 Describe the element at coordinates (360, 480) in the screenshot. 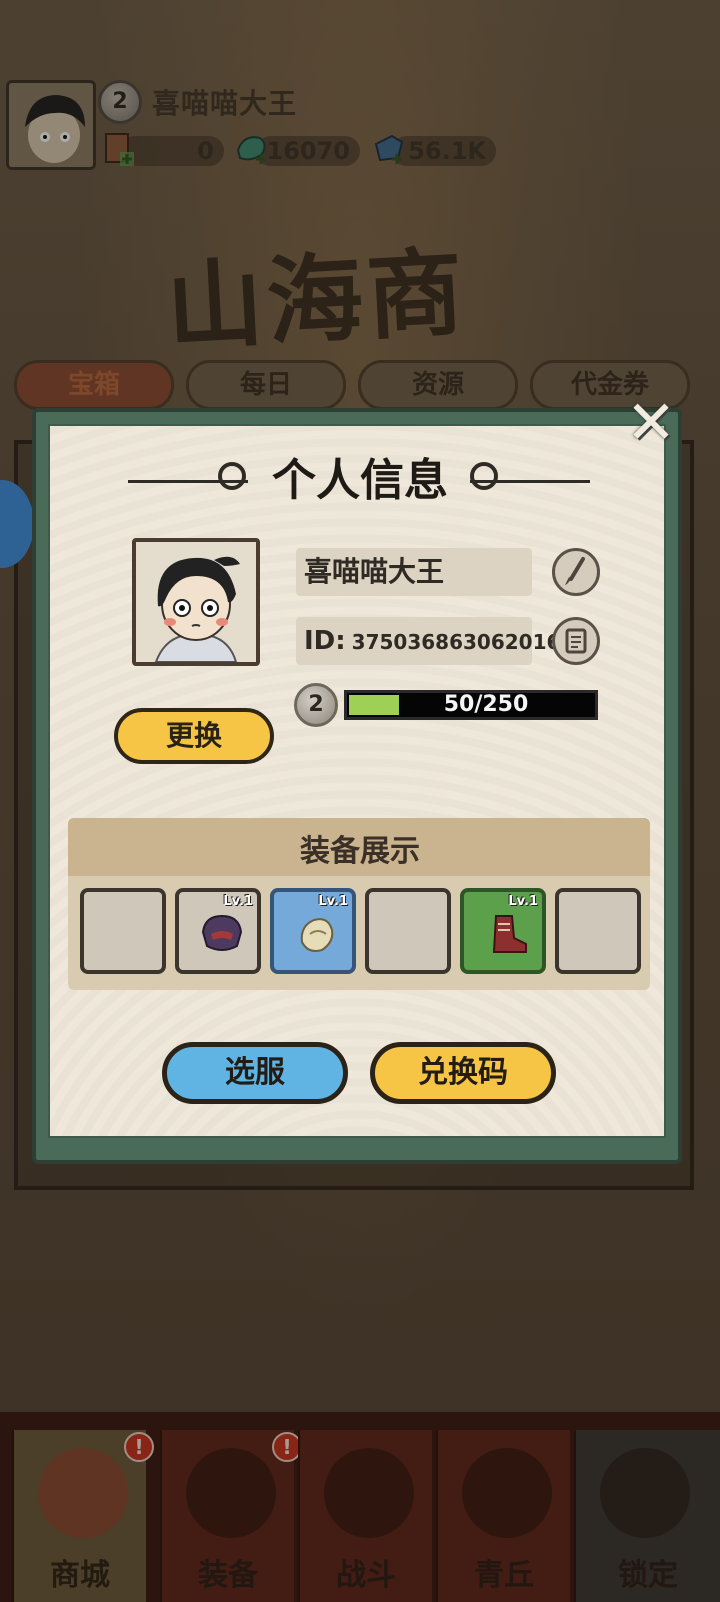

I see `modal-title: 个人信息` at that location.